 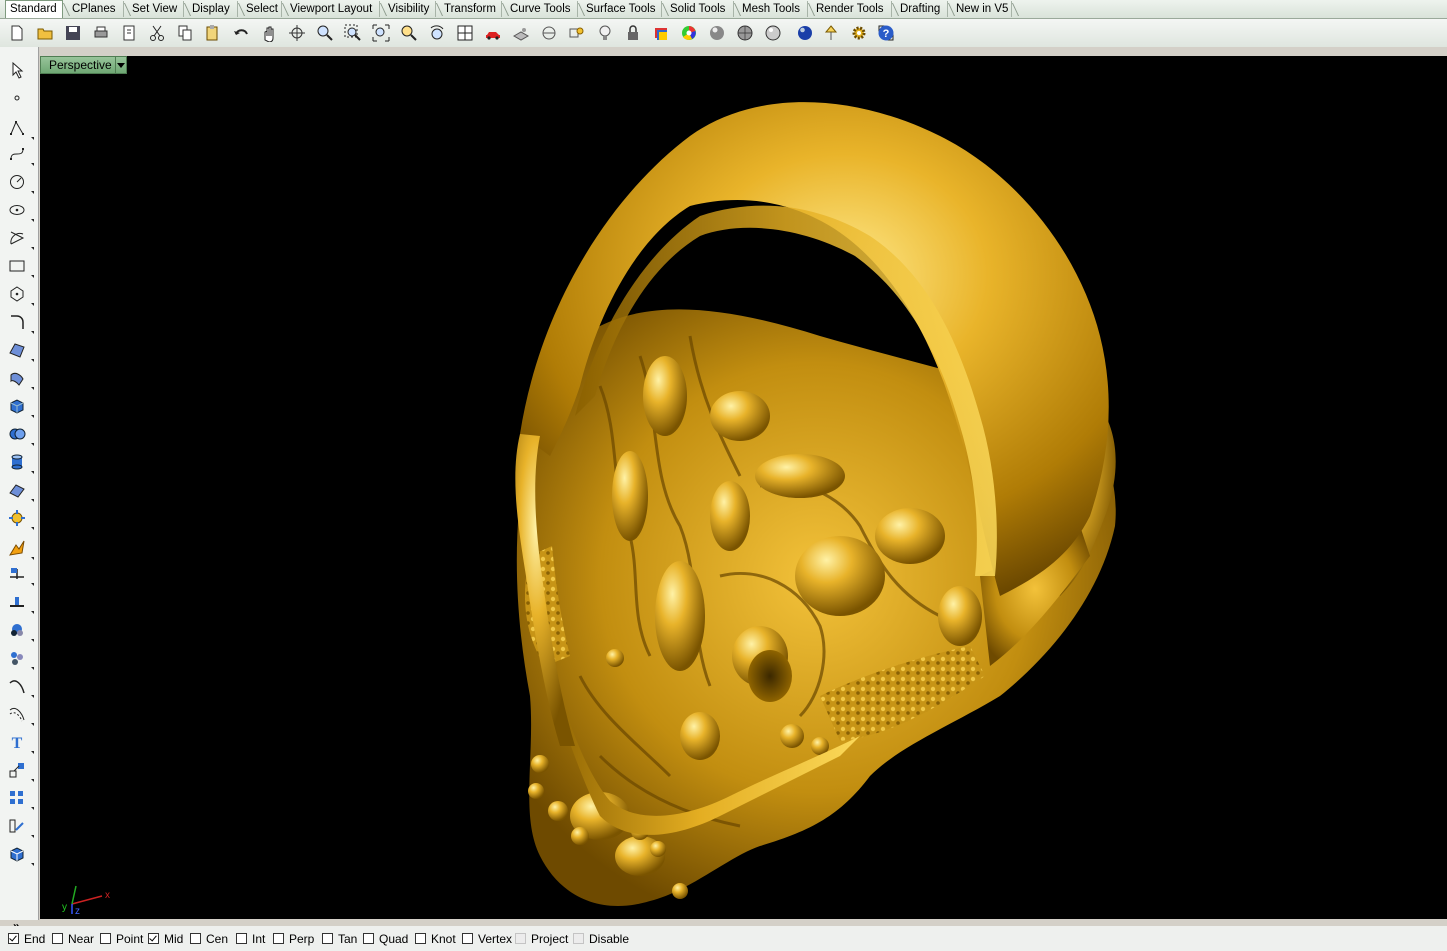 I want to click on osnap-perp: Perp, so click(x=293, y=938).